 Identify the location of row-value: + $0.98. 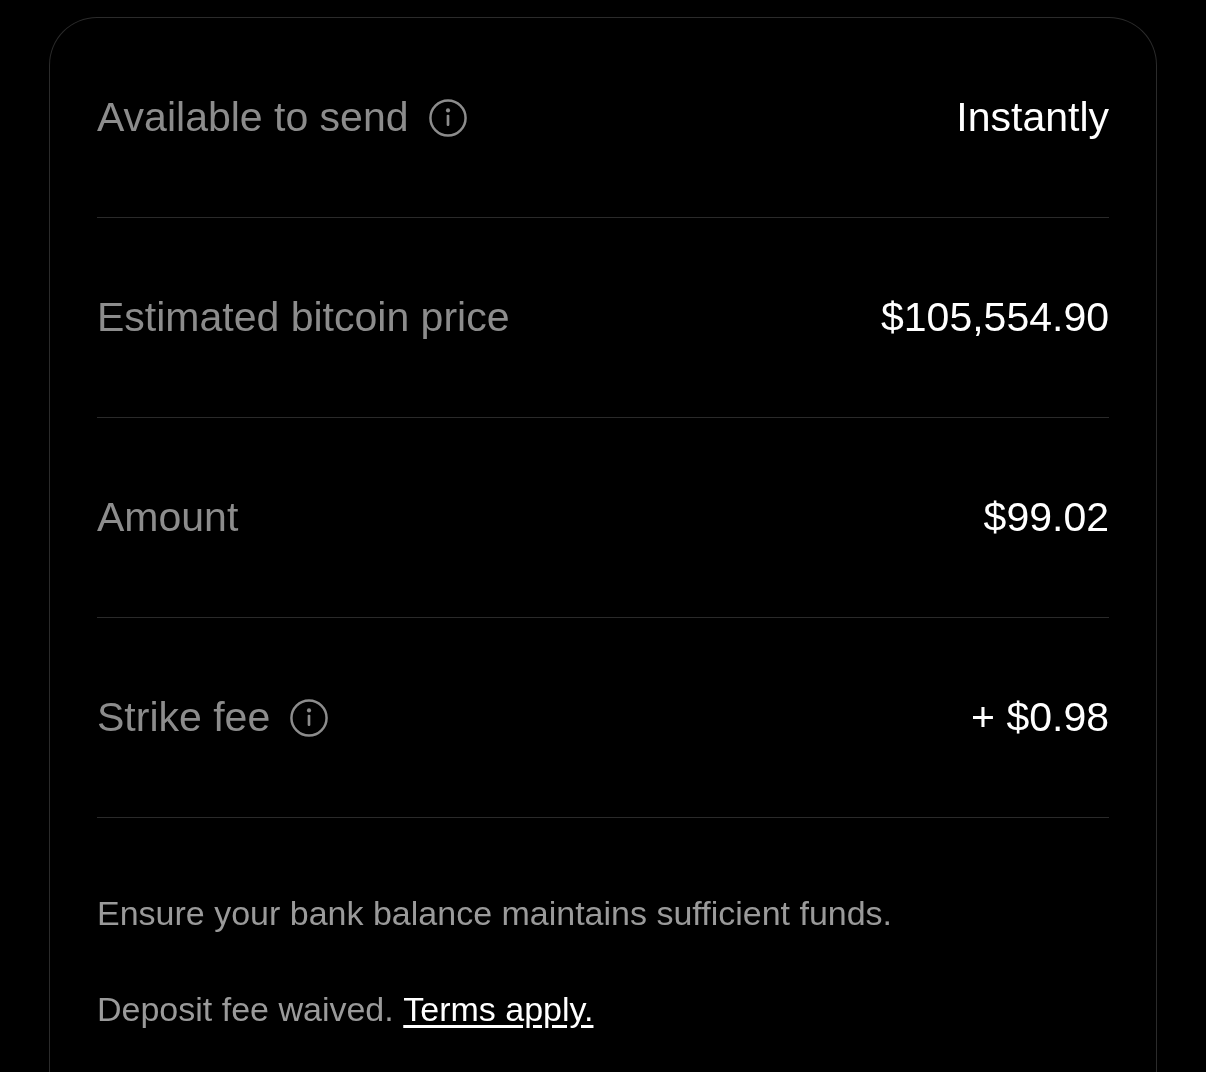
(1040, 717).